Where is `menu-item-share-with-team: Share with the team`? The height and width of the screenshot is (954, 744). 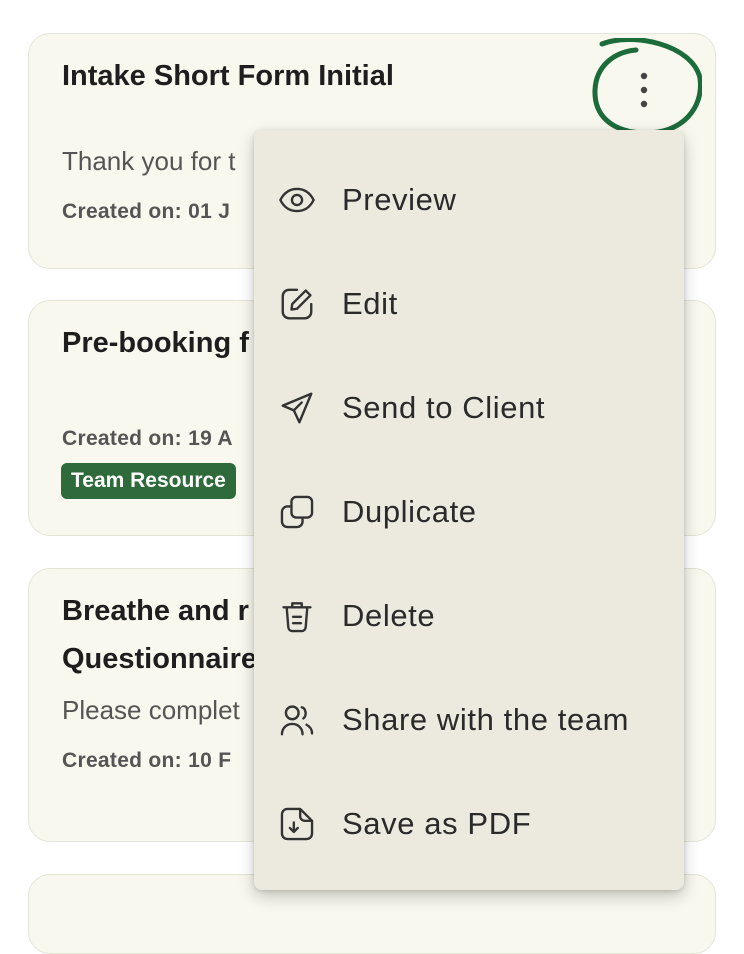
menu-item-share-with-team: Share with the team is located at coordinates (469, 720).